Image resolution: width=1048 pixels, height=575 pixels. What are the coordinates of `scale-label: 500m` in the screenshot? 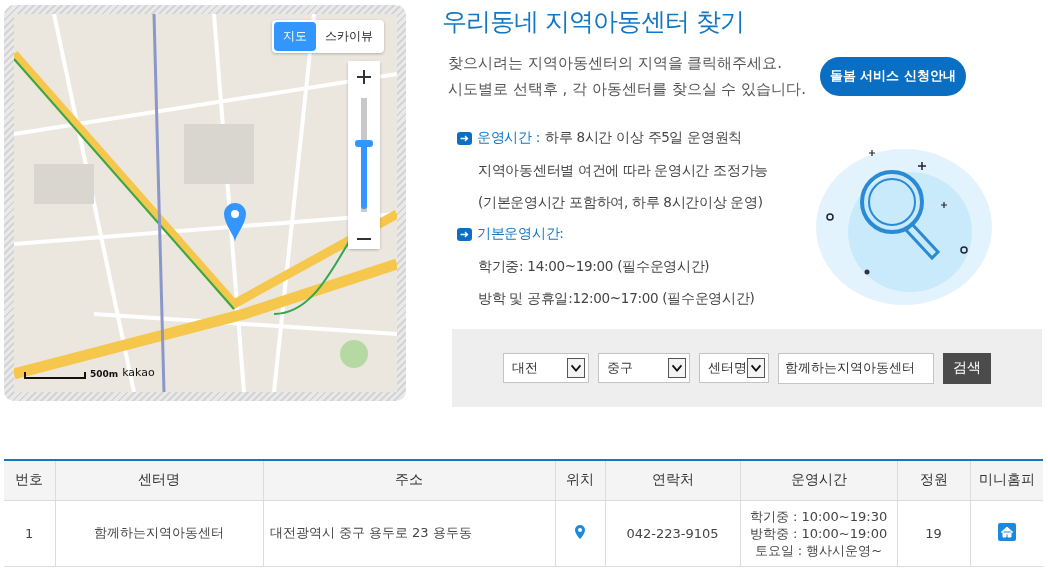 It's located at (104, 374).